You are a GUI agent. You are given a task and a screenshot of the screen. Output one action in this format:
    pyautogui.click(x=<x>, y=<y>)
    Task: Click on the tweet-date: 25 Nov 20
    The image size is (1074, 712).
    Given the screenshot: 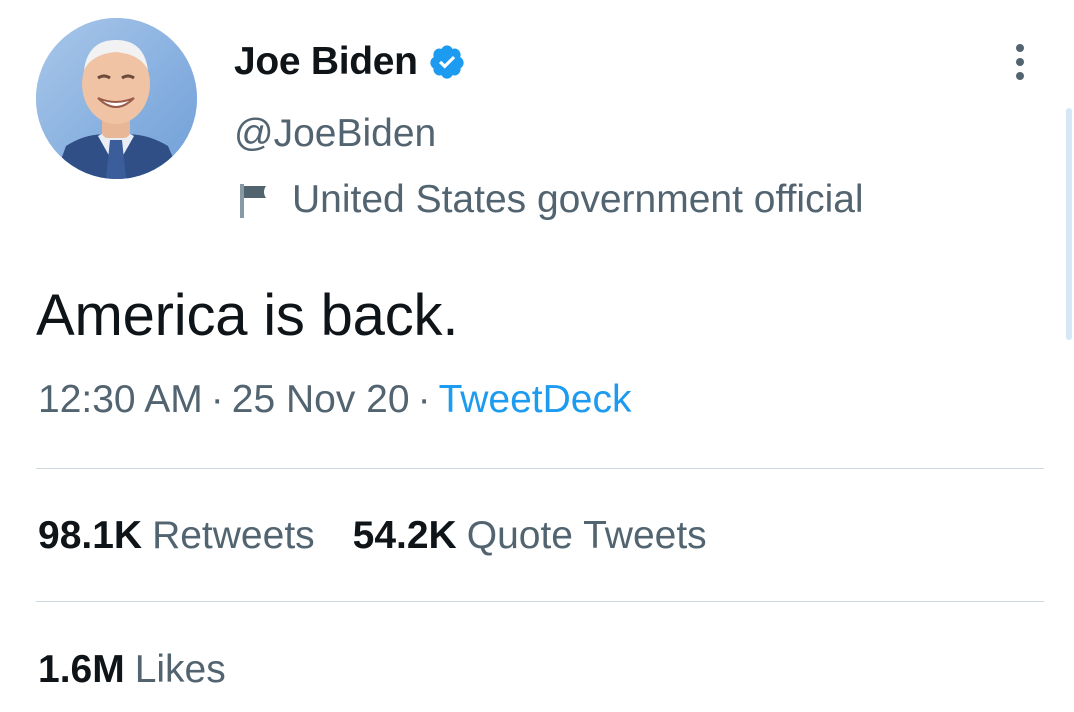 What is the action you would take?
    pyautogui.click(x=321, y=399)
    